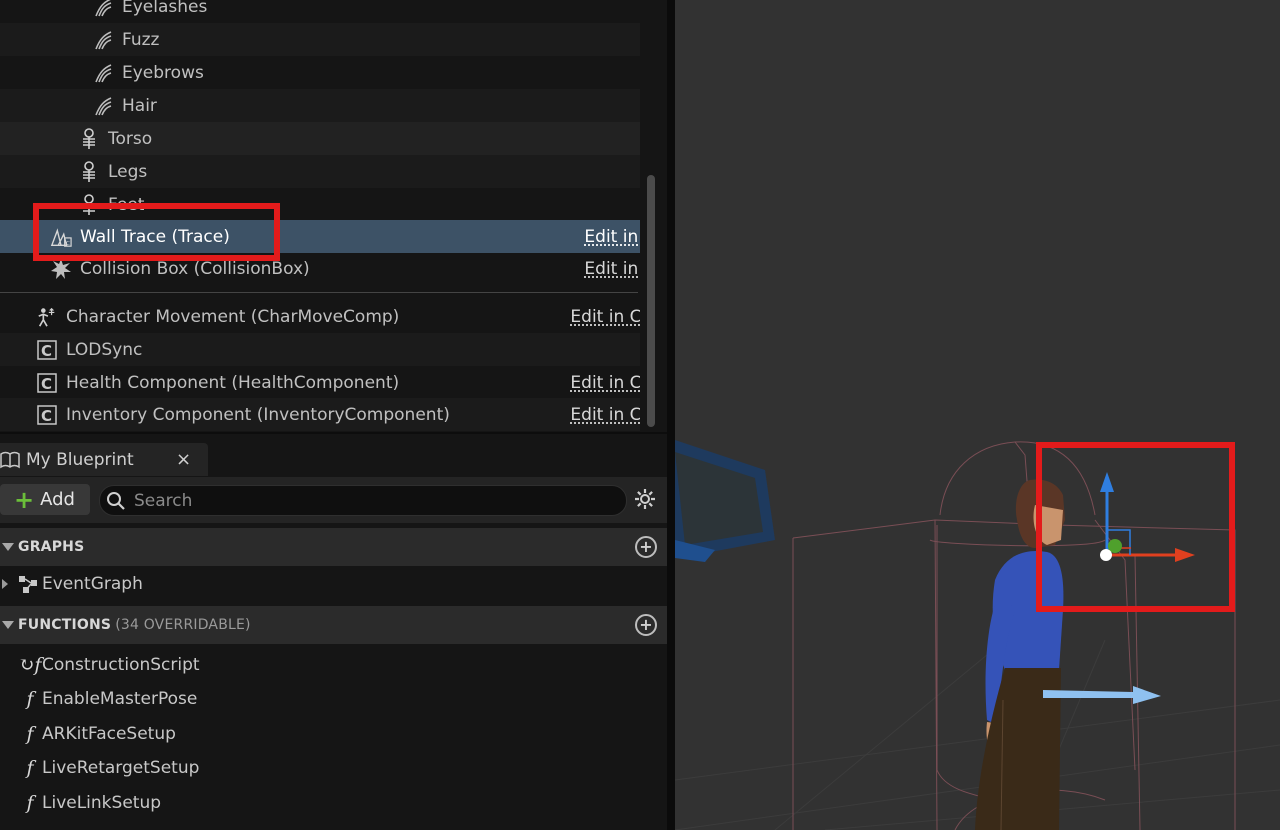 The height and width of the screenshot is (830, 1280). What do you see at coordinates (165, 8) in the screenshot?
I see `tree-row-label: Eyelashes` at bounding box center [165, 8].